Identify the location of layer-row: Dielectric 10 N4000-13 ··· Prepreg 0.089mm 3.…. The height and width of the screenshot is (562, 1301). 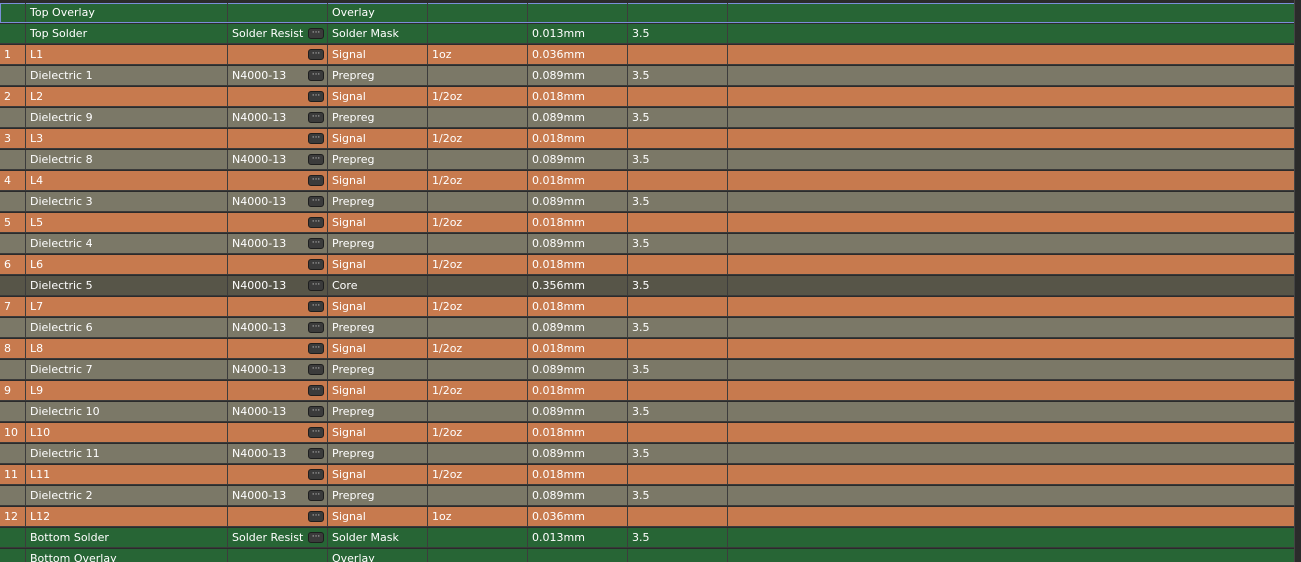
(647, 412).